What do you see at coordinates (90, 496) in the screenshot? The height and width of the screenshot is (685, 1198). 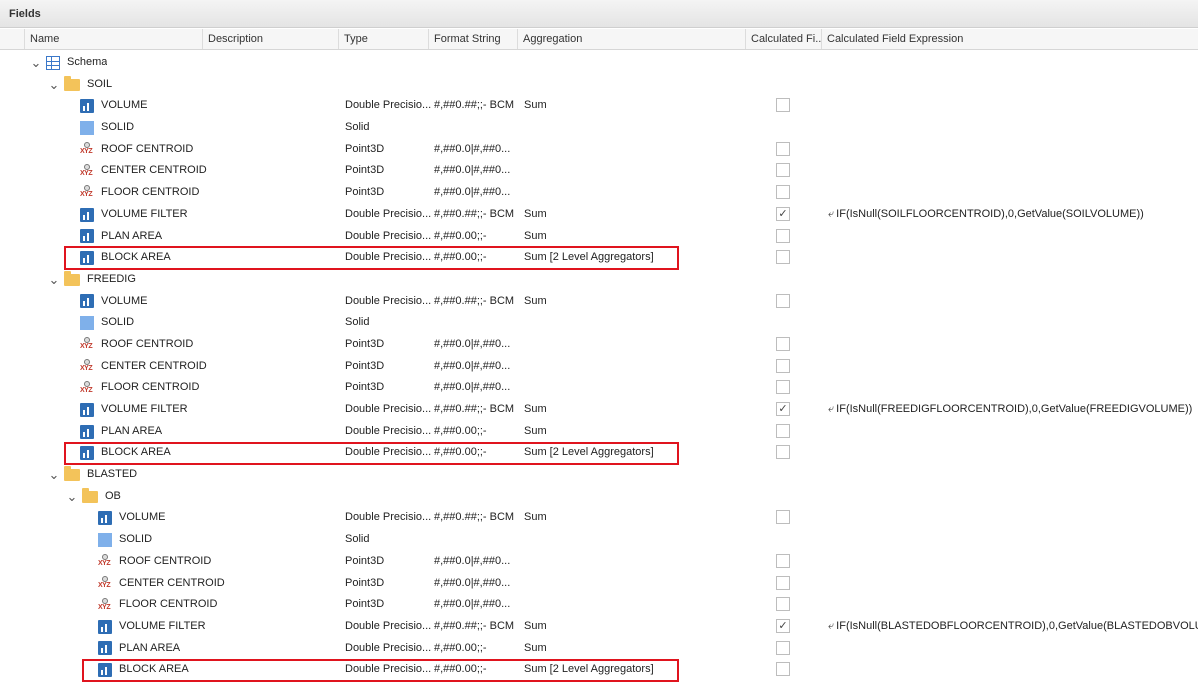 I see `folder-icon` at bounding box center [90, 496].